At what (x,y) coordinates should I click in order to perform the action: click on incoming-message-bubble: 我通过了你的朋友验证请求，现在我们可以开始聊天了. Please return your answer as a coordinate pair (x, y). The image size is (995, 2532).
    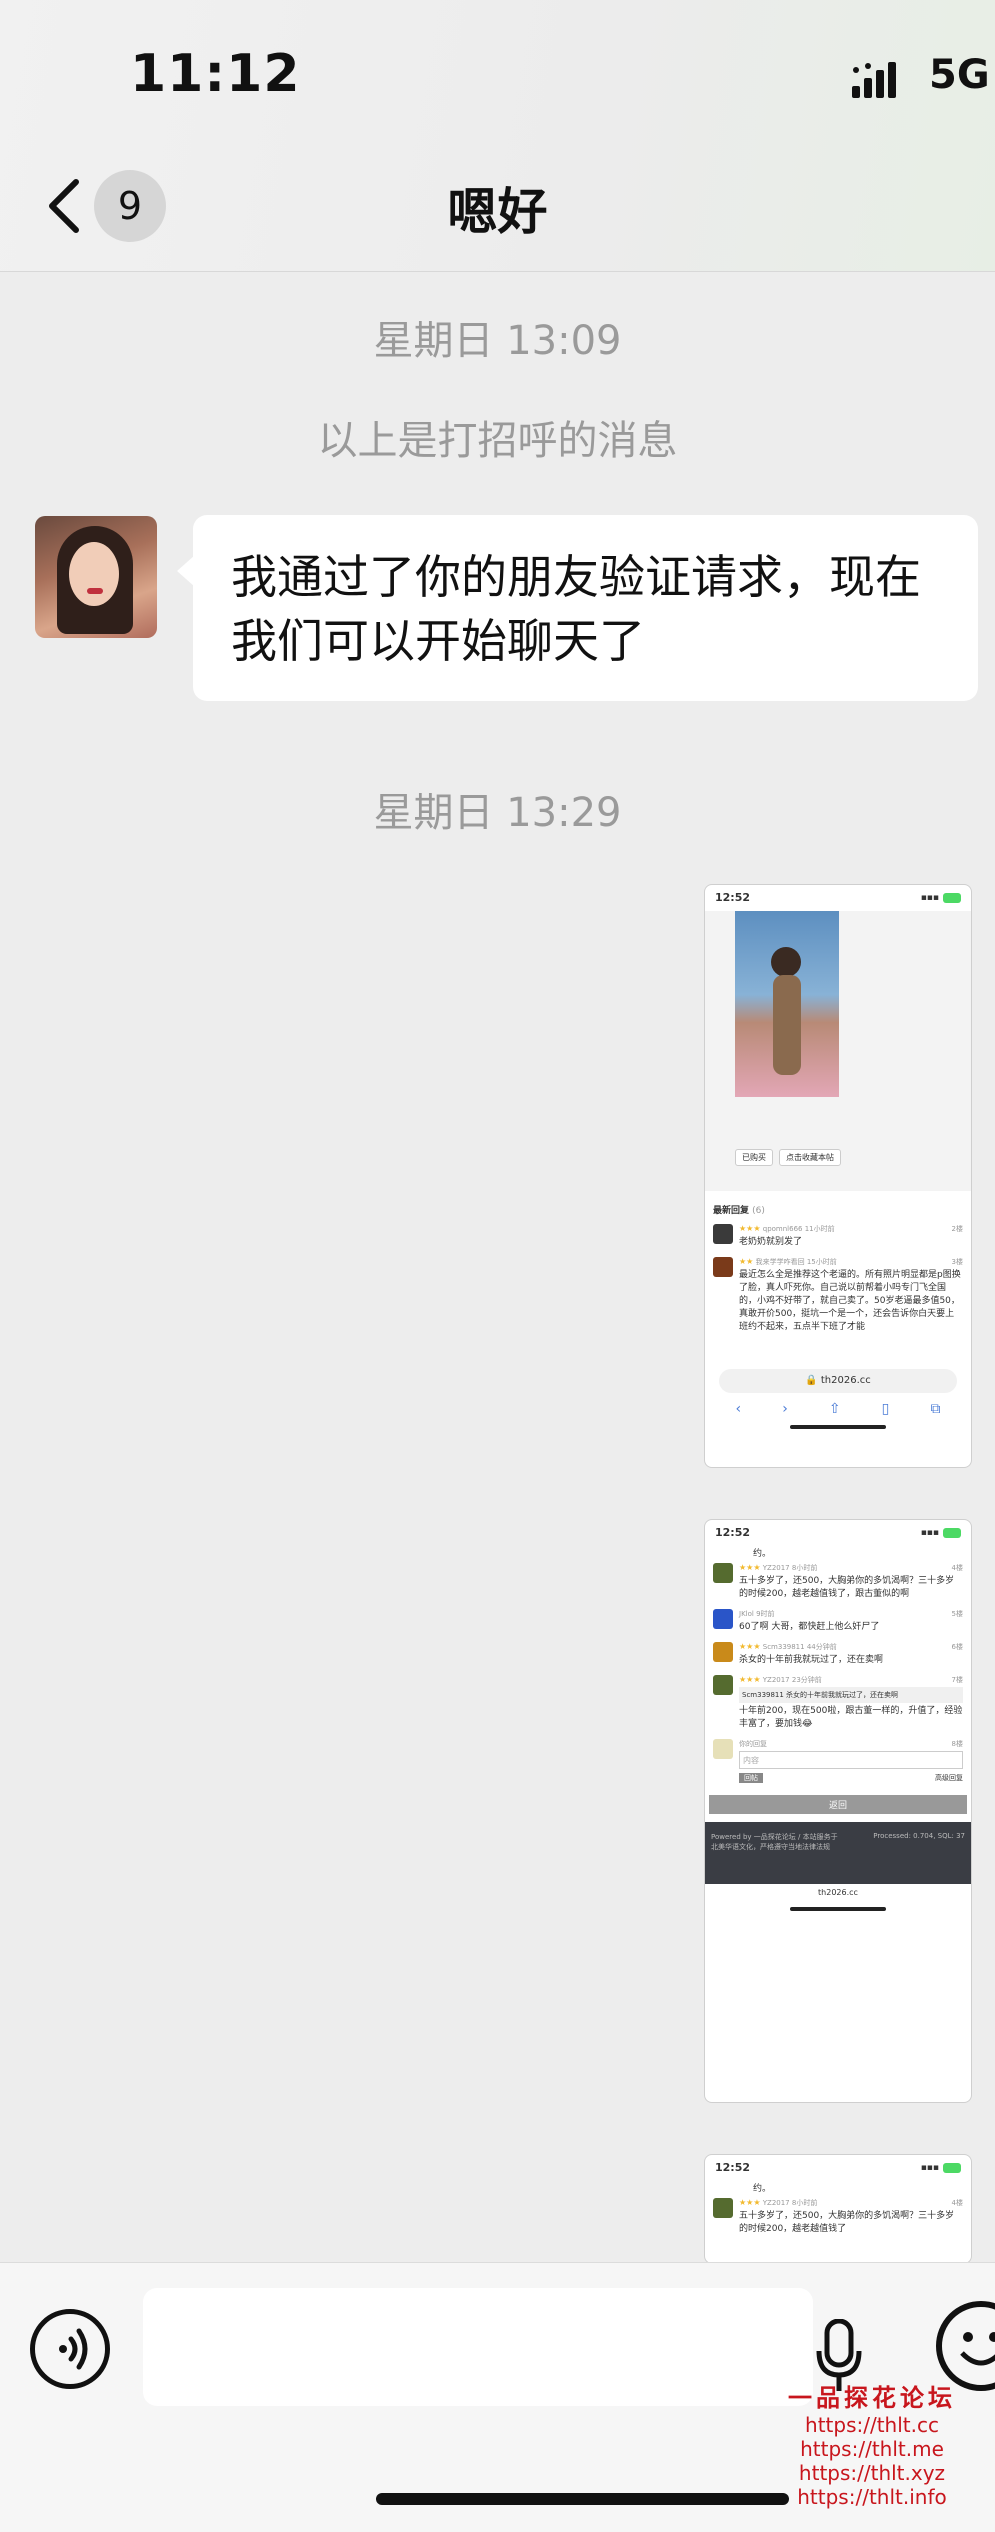
    Looking at the image, I should click on (577, 608).